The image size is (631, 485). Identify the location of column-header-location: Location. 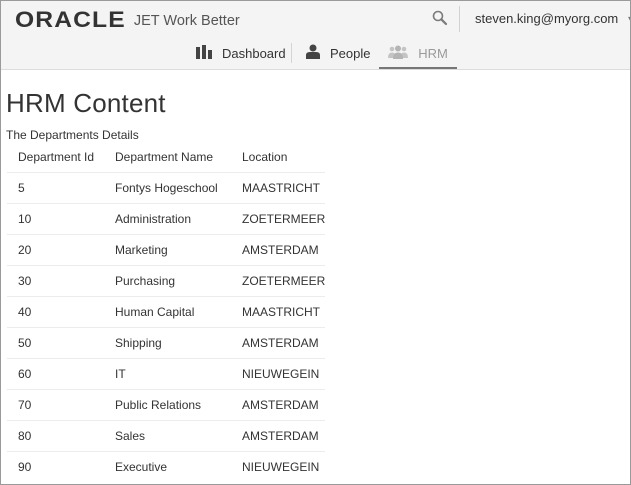
(278, 157).